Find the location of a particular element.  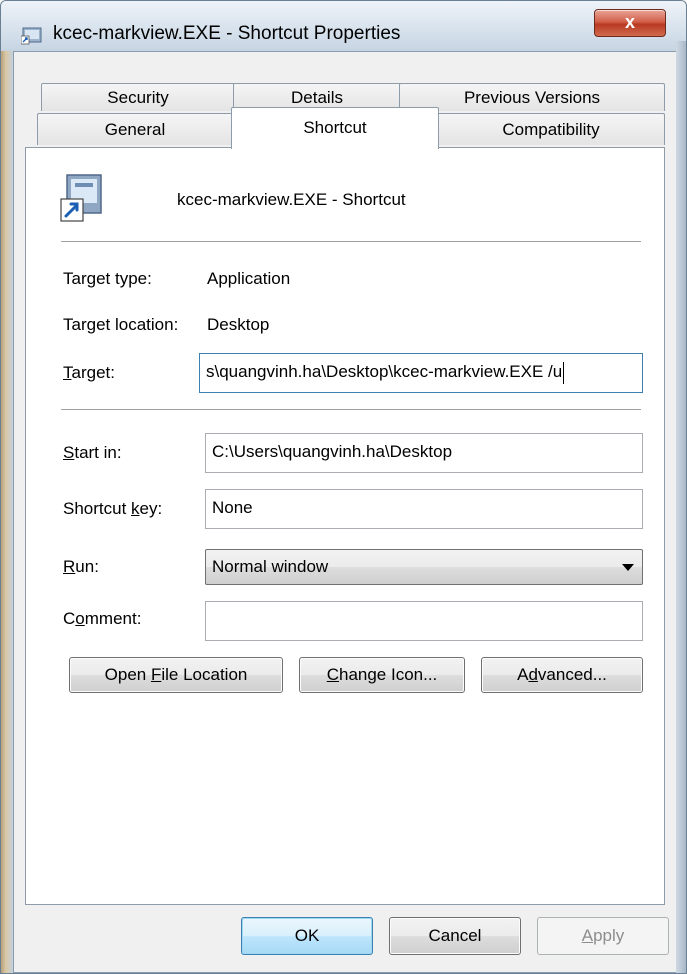

button-text: Cancel is located at coordinates (455, 935).